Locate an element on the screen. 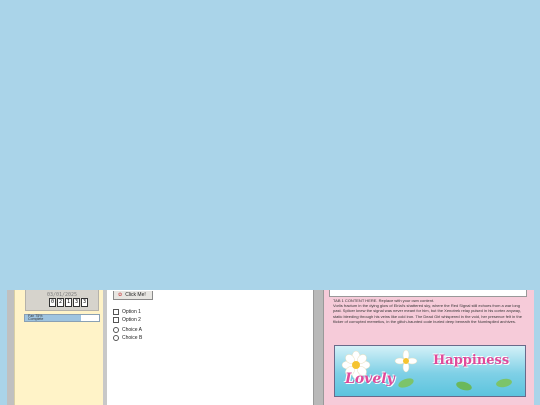  banner-word-lovely: Lovely is located at coordinates (370, 379).